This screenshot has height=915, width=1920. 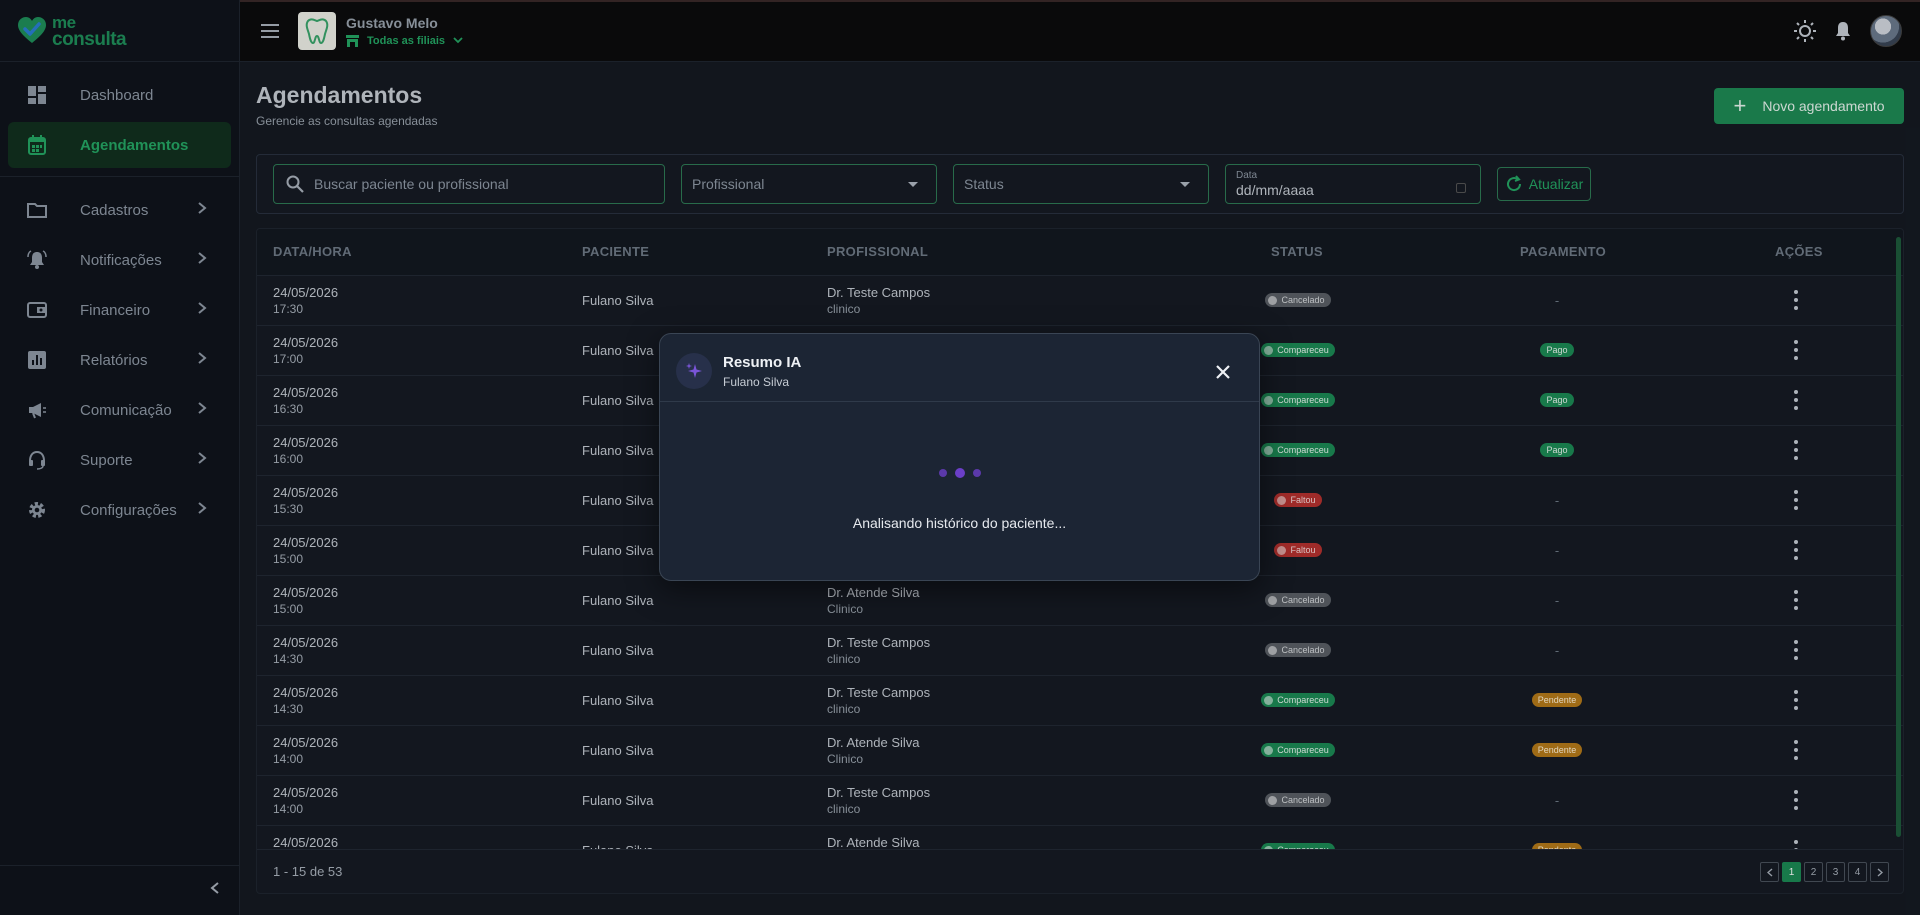 What do you see at coordinates (756, 382) in the screenshot?
I see `modal-subtitle: Fulano Silva` at bounding box center [756, 382].